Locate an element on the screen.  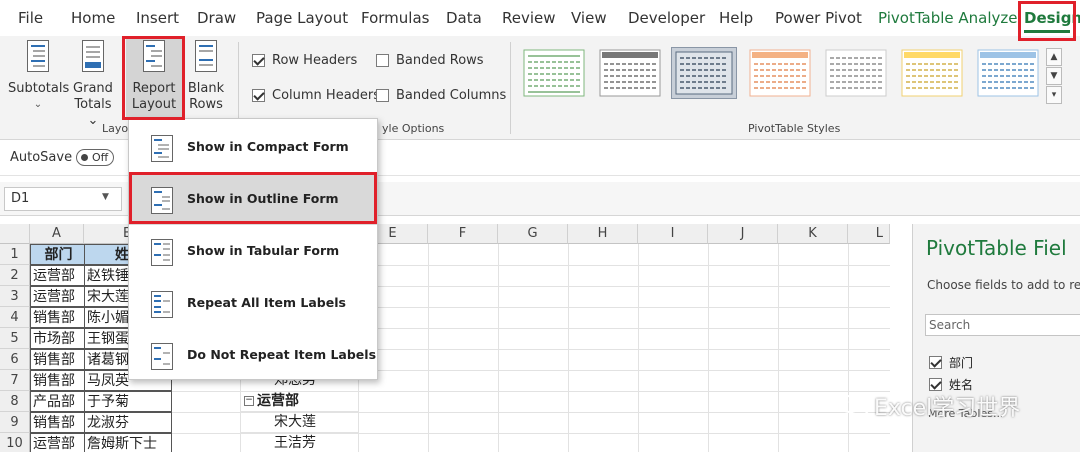
select-all-corner is located at coordinates (15, 234).